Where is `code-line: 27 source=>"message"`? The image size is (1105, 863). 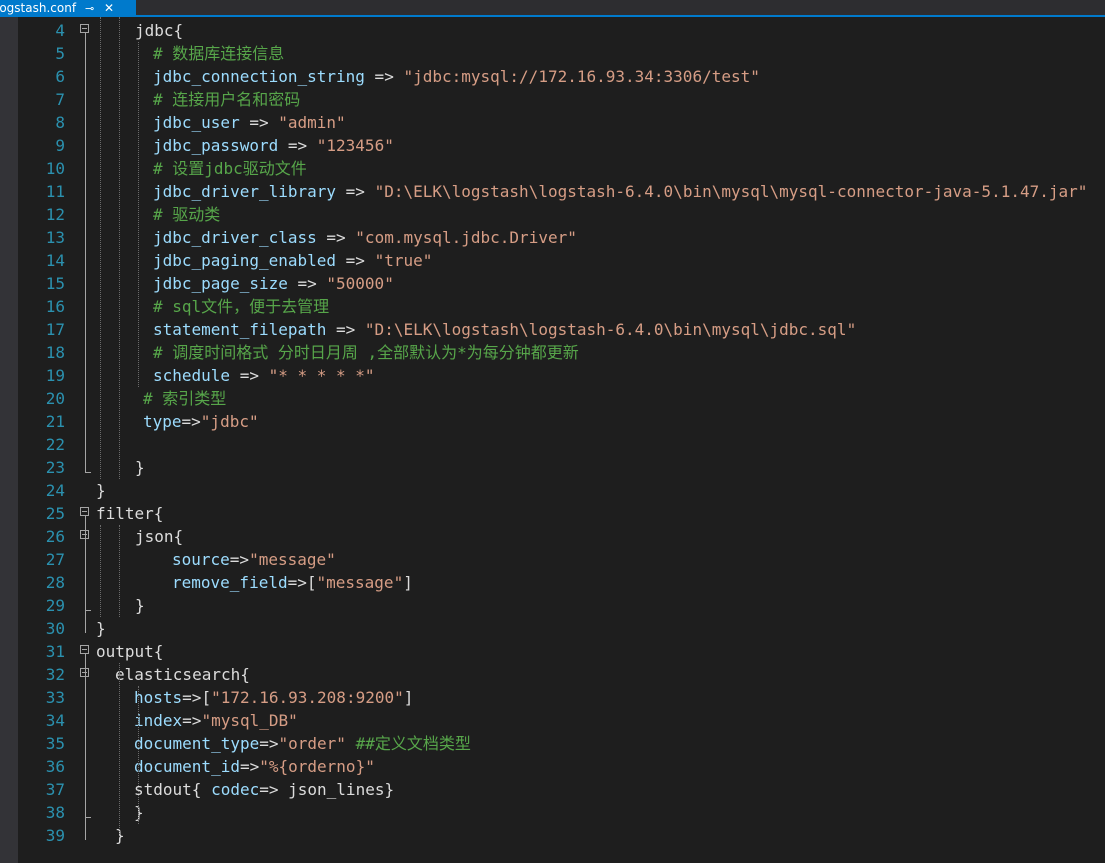
code-line: 27 source=>"message" is located at coordinates (561, 559).